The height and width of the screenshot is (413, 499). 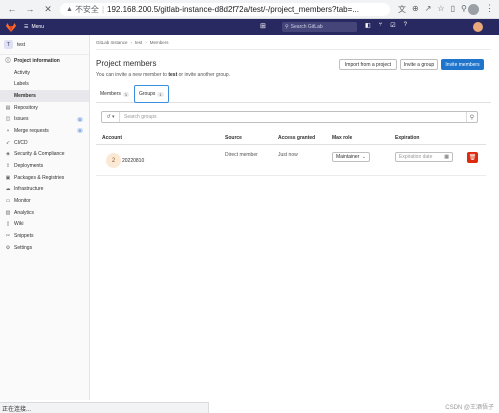 I want to click on page-title: Project members, so click(x=126, y=63).